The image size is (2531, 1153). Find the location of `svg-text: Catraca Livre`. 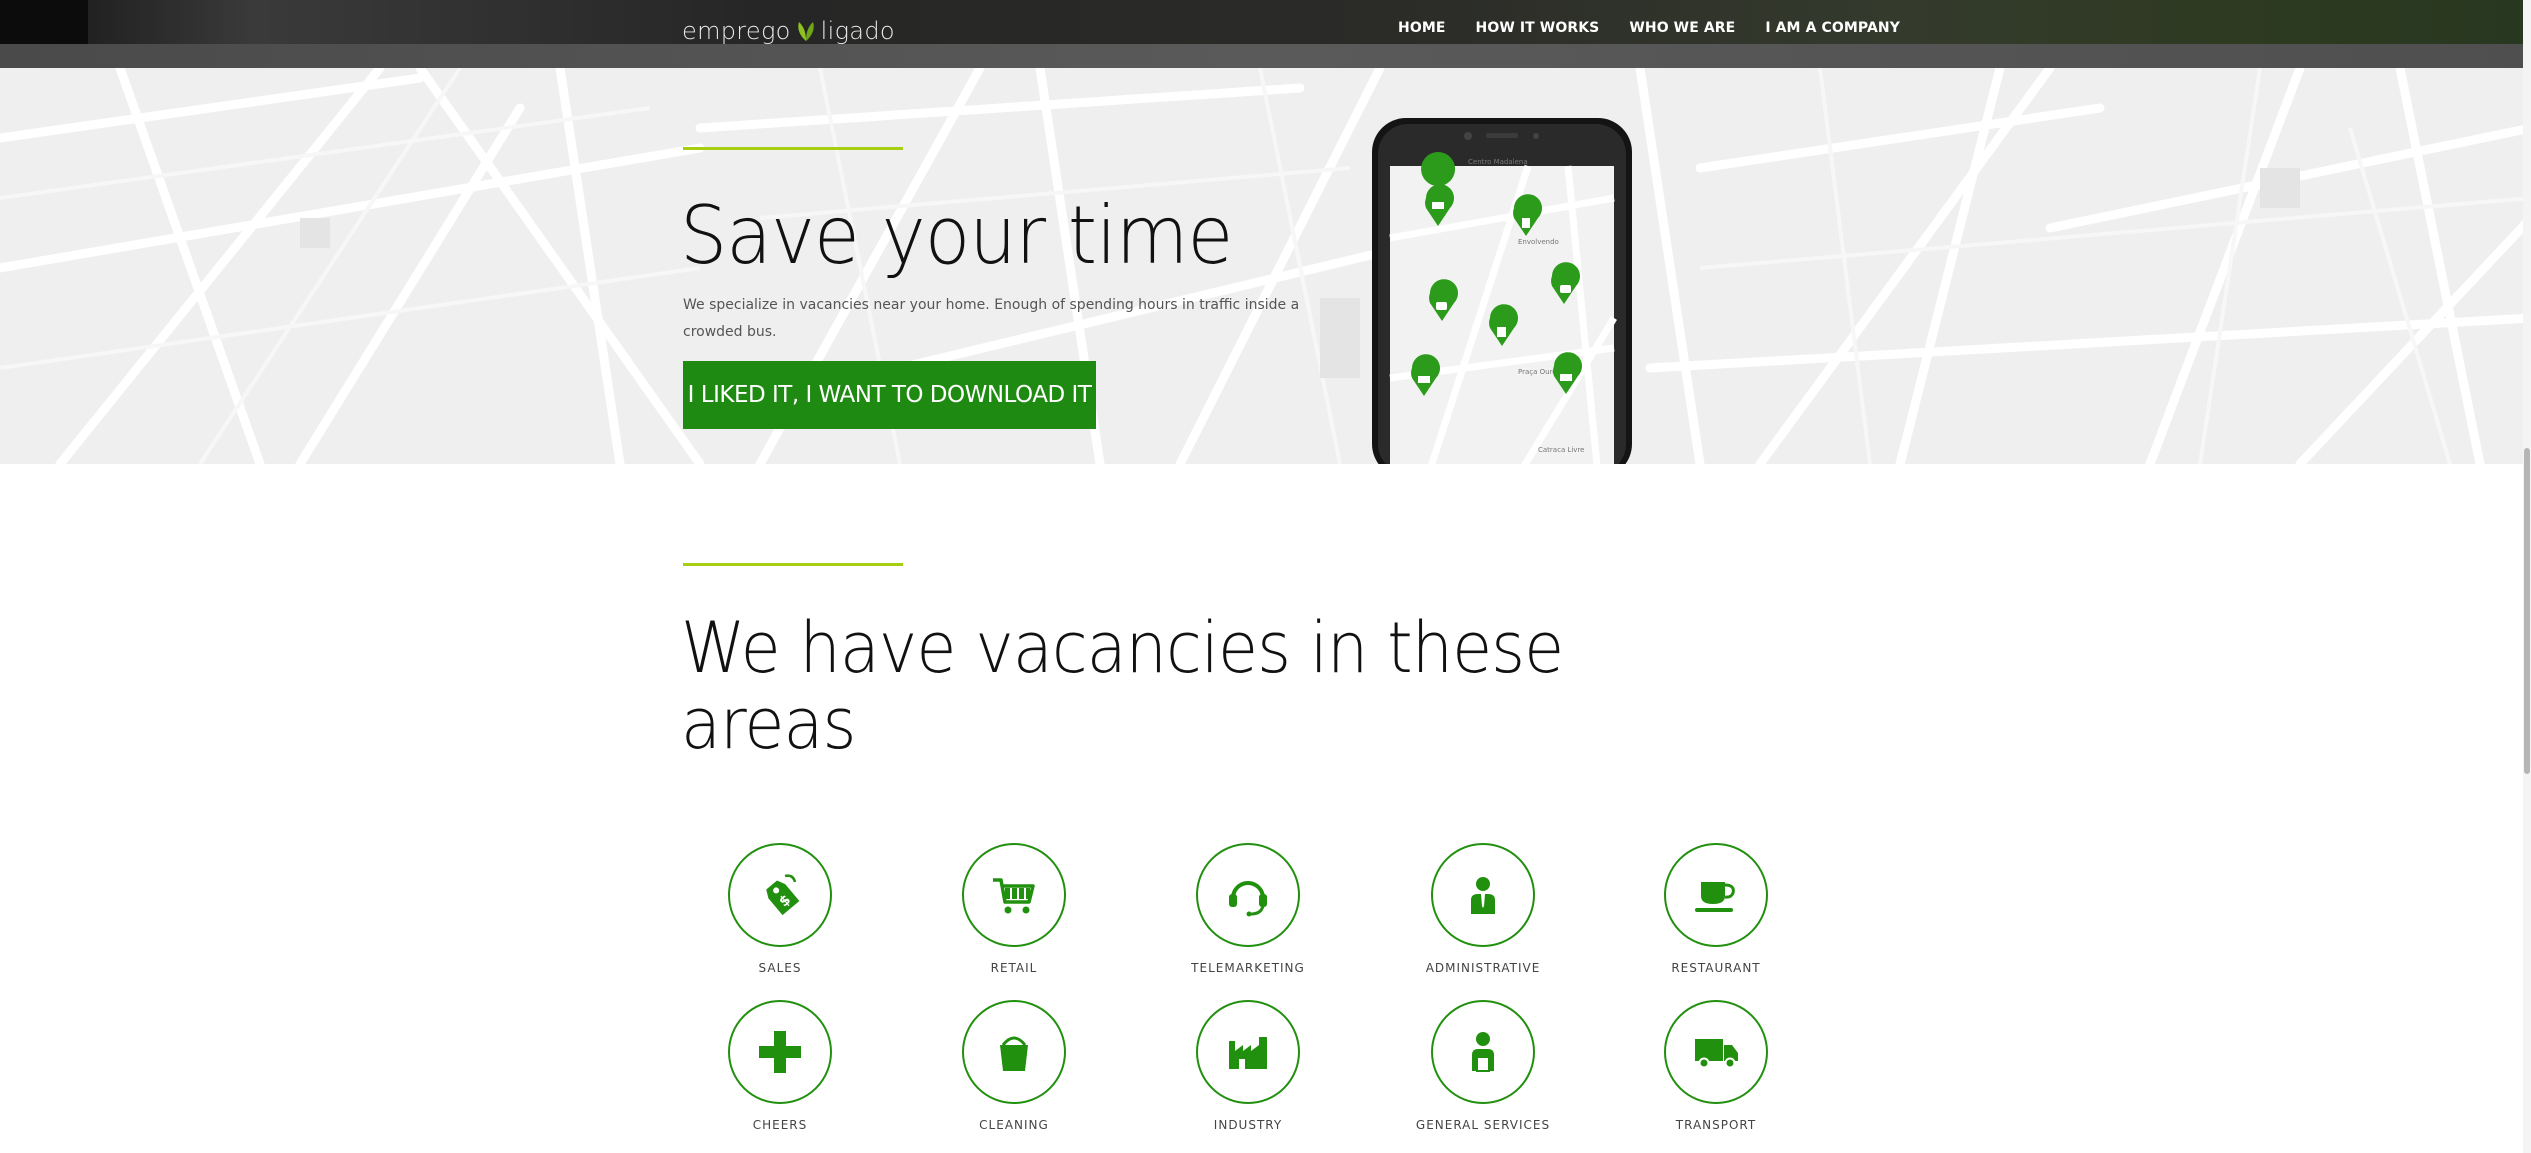

svg-text: Catraca Livre is located at coordinates (1561, 450).